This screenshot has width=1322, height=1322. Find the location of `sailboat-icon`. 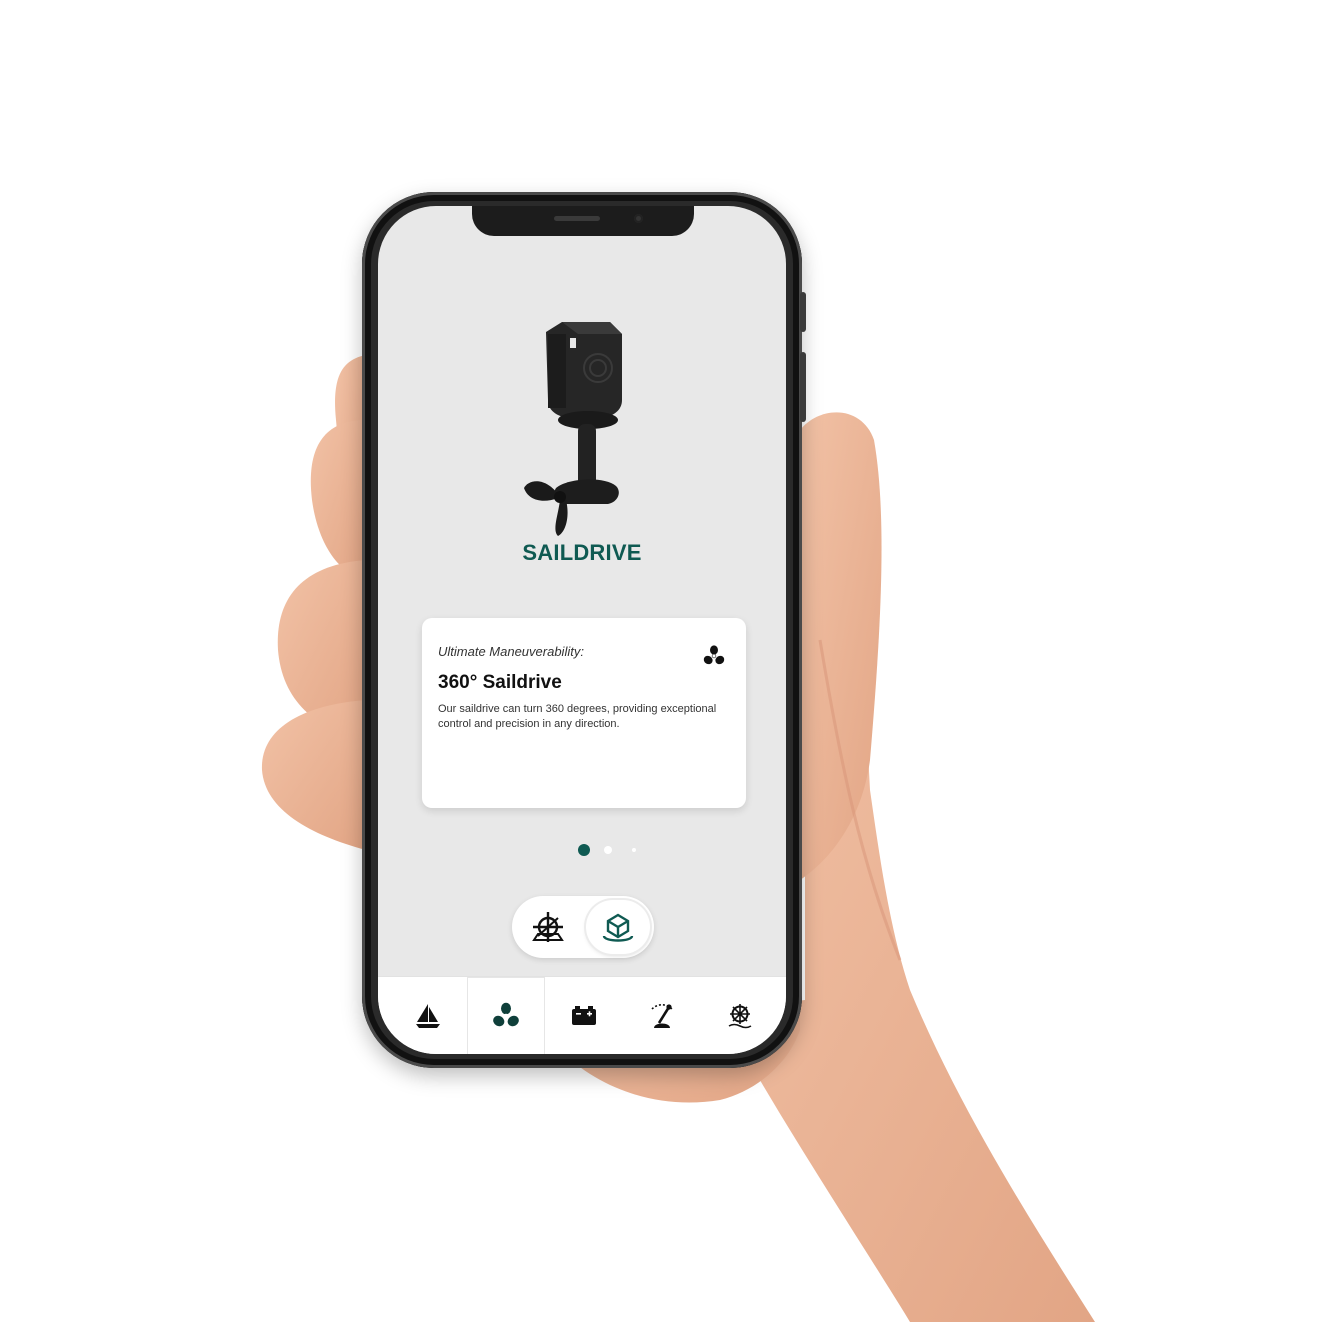

sailboat-icon is located at coordinates (428, 1016).